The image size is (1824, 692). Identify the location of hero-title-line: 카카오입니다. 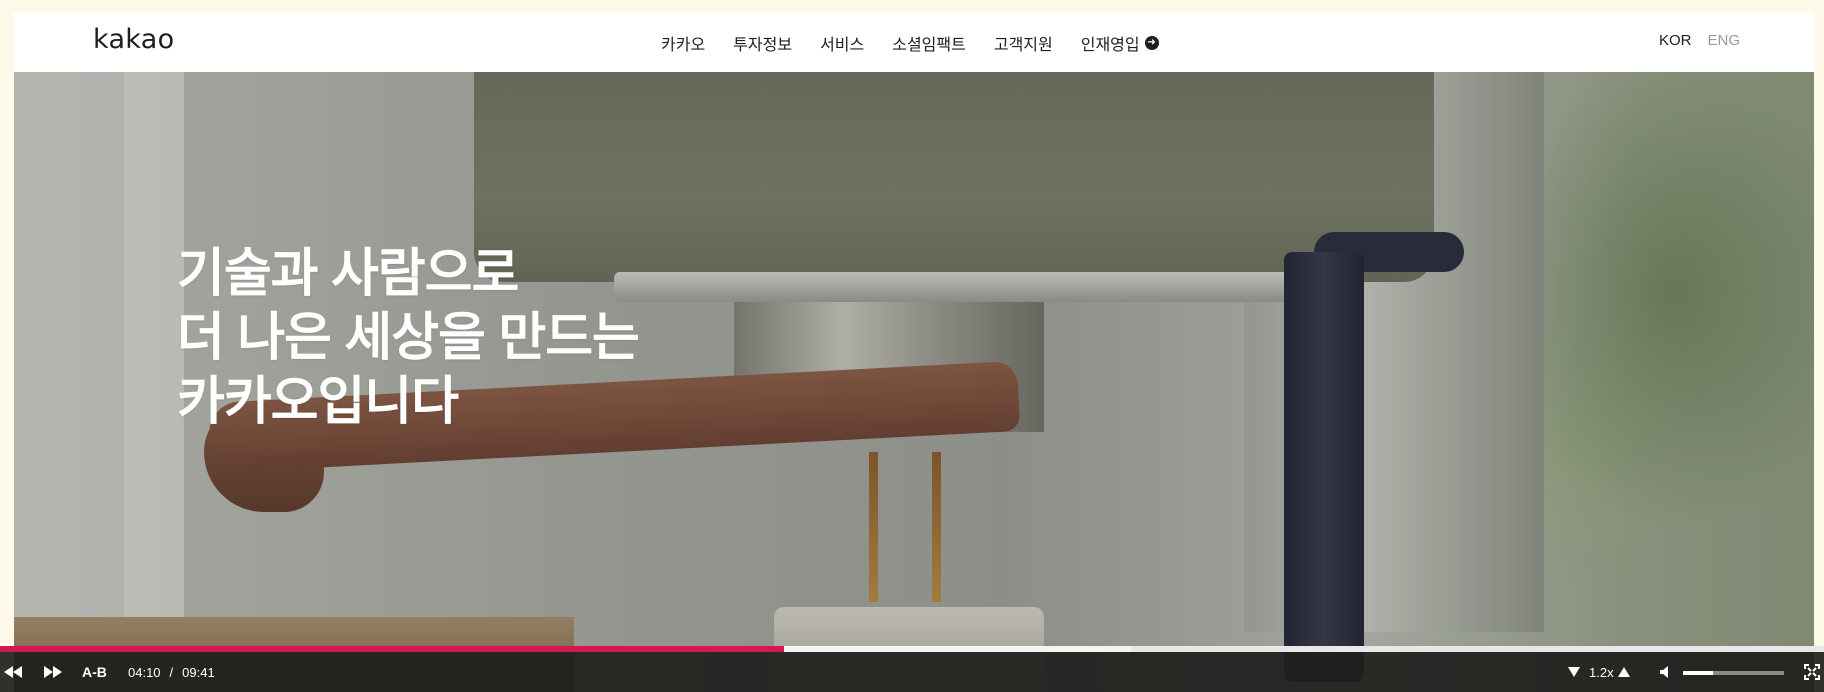
(318, 402).